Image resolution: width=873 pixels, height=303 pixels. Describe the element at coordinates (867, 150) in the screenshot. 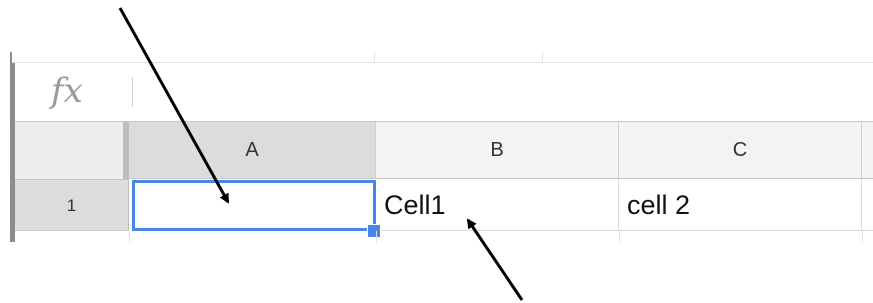

I see `column-header-d` at that location.